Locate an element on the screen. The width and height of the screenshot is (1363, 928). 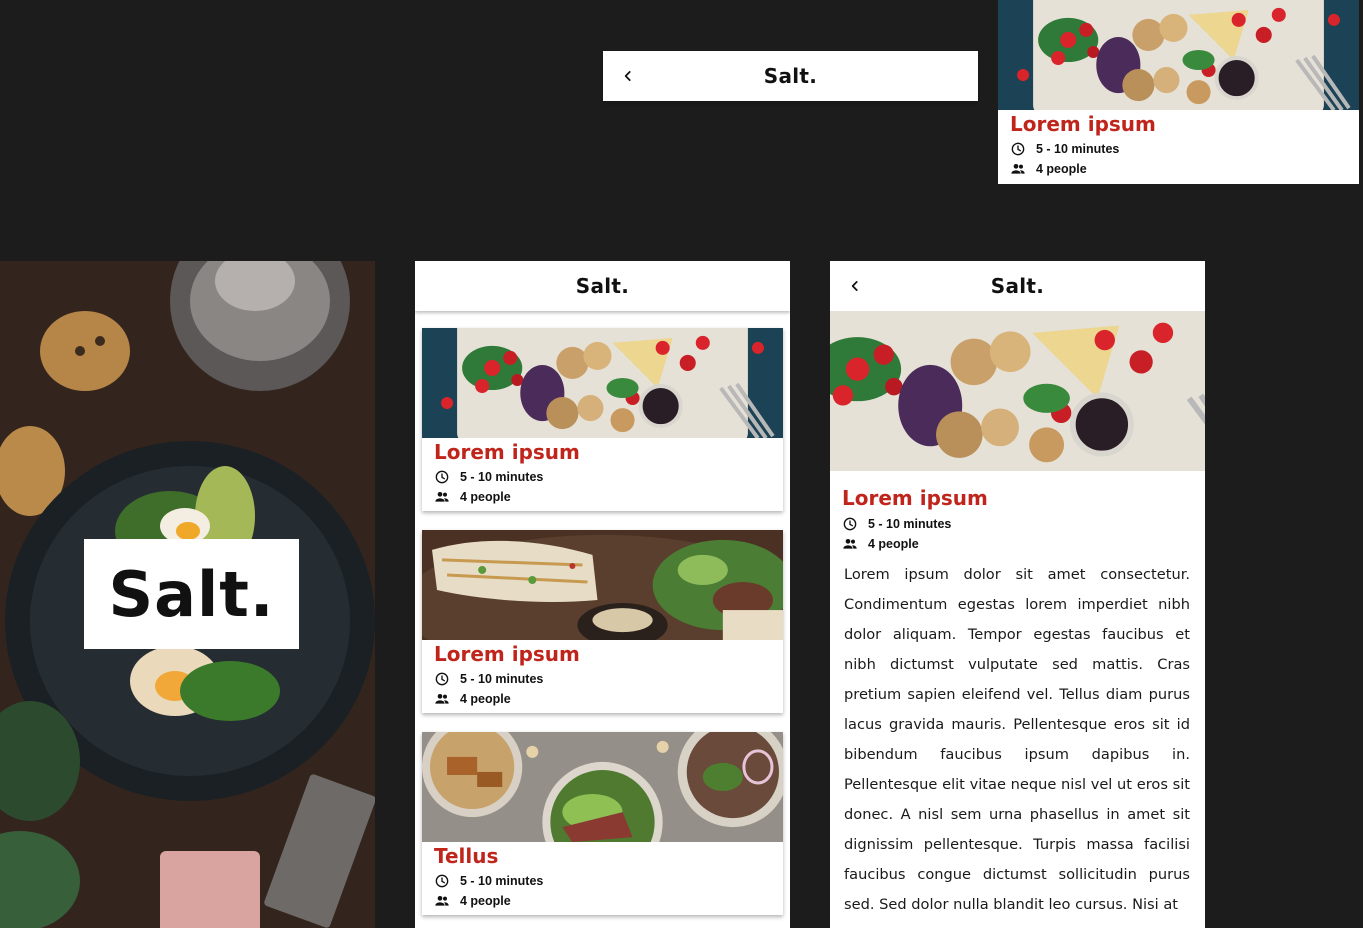
steak-plates-photo is located at coordinates (602, 787).